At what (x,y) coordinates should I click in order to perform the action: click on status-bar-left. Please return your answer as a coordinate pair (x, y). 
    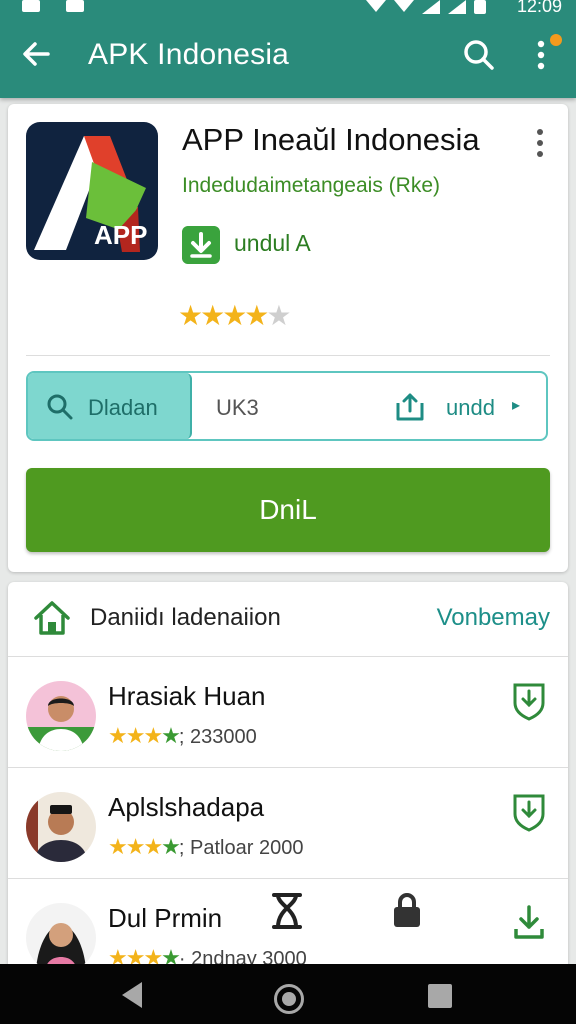
    Looking at the image, I should click on (53, 6).